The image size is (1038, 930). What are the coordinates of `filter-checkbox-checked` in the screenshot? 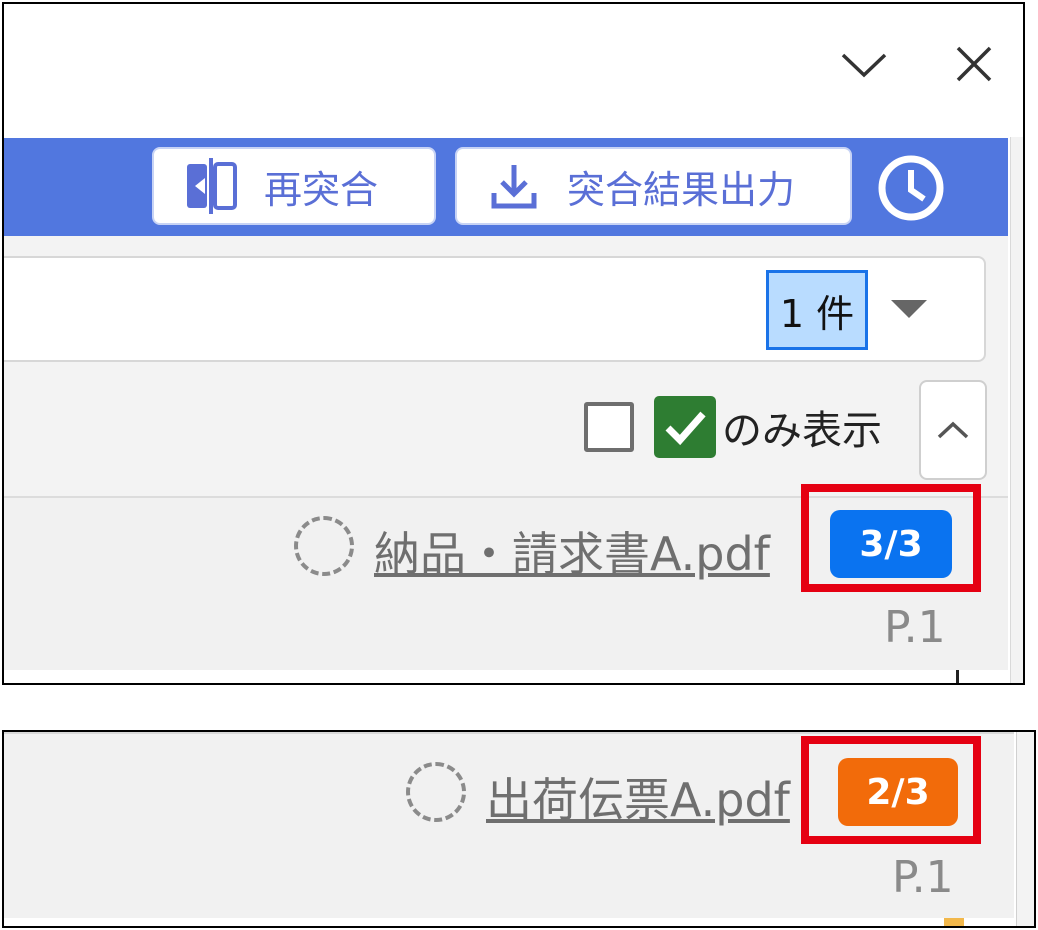 It's located at (685, 427).